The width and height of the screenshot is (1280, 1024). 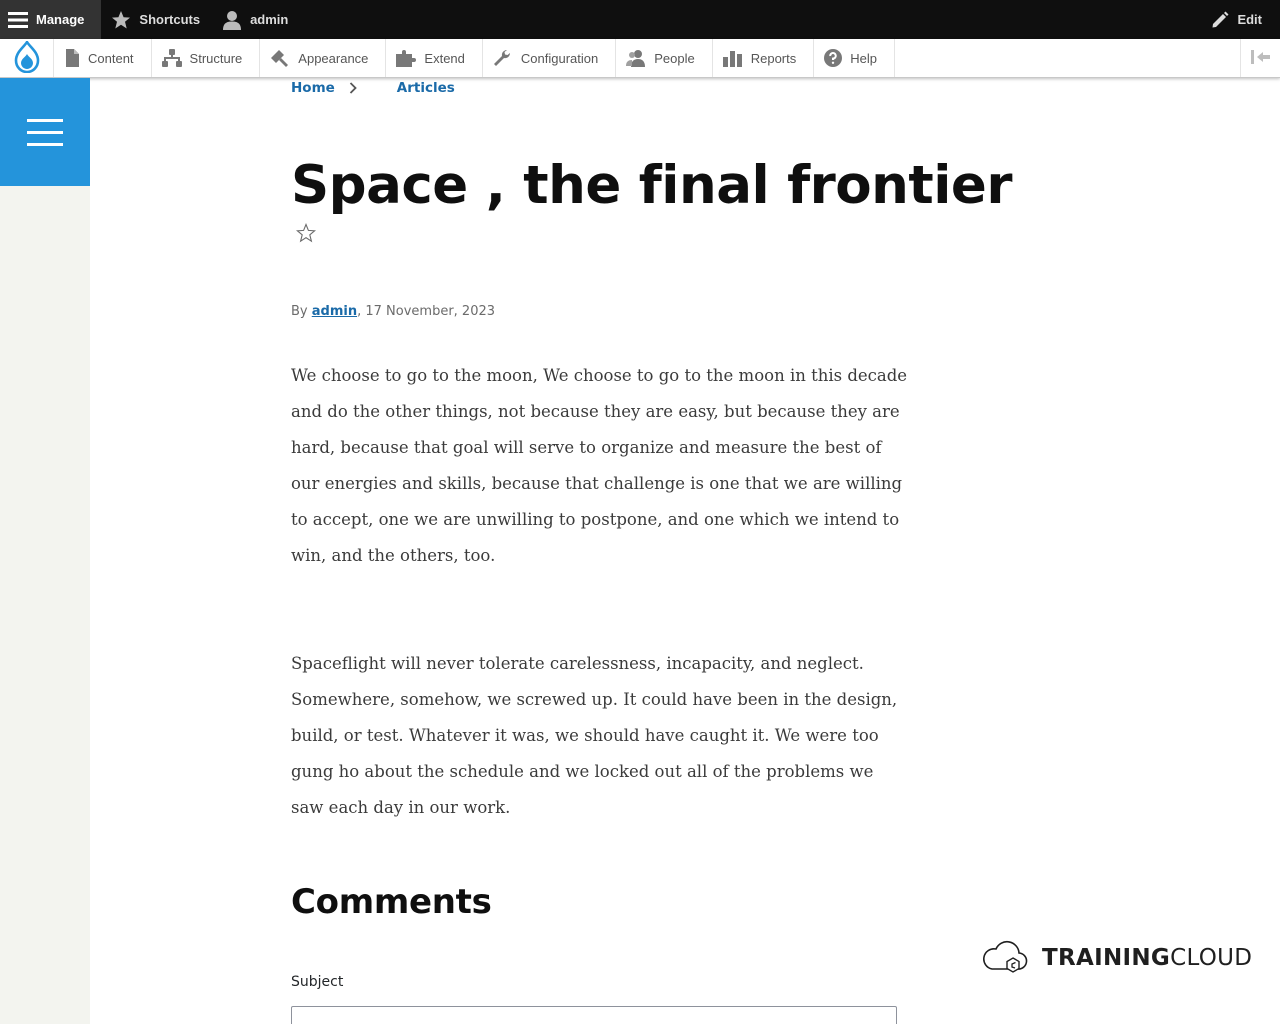 What do you see at coordinates (111, 58) in the screenshot?
I see `tray-item-label: Content` at bounding box center [111, 58].